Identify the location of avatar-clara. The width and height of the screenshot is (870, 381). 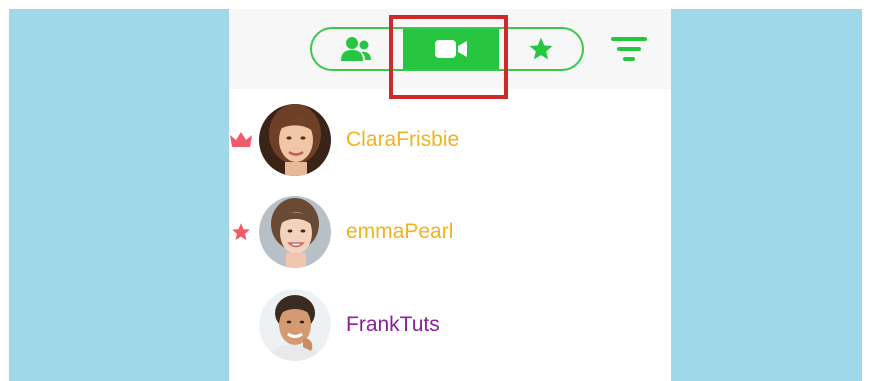
(295, 140).